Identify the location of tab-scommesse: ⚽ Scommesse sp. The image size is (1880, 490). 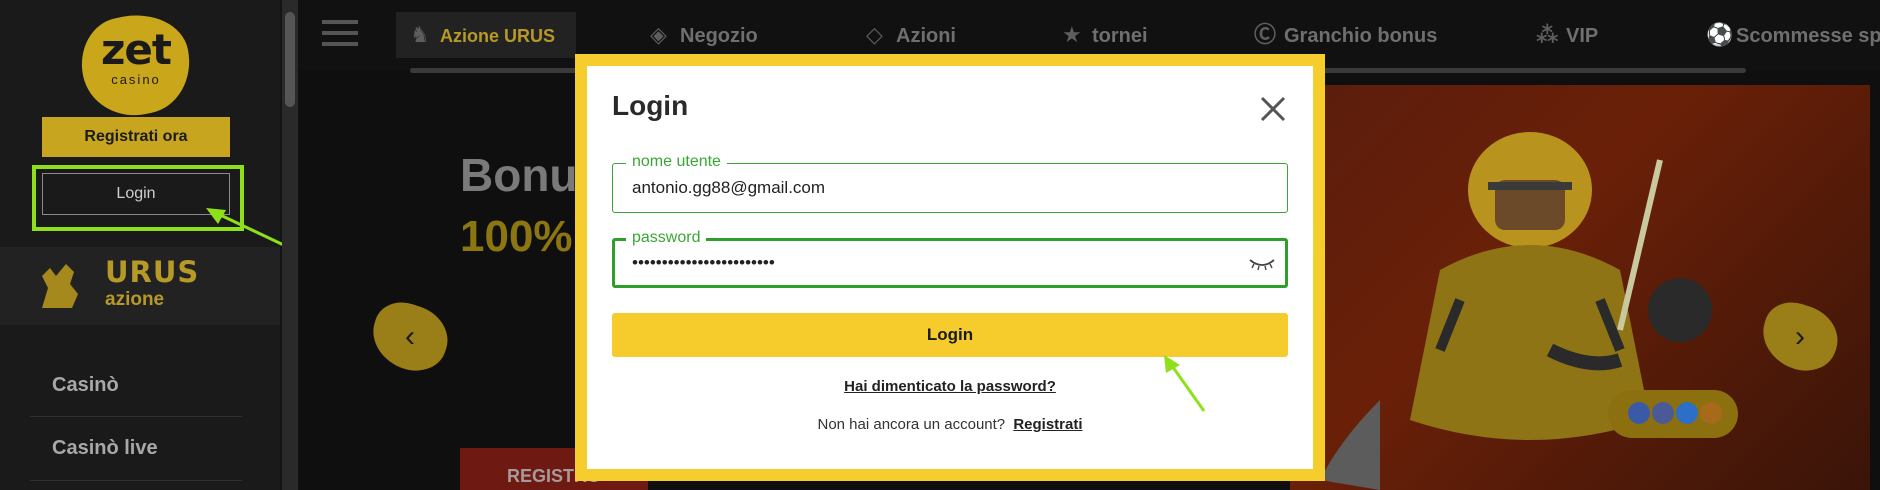
(1793, 35).